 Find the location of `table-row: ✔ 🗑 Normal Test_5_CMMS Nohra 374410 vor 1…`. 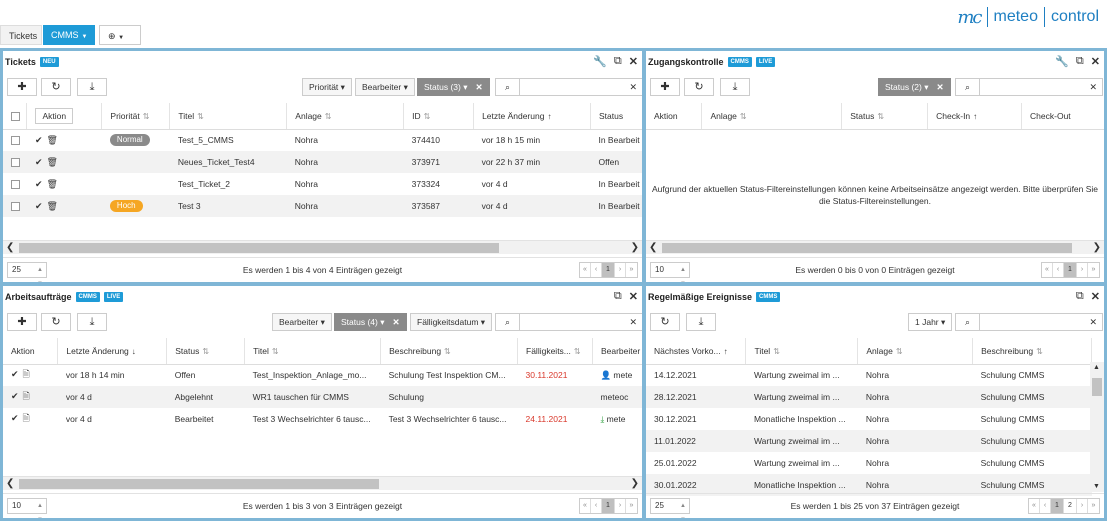

table-row: ✔ 🗑 Normal Test_5_CMMS Nohra 374410 vor 1… is located at coordinates (322, 140).